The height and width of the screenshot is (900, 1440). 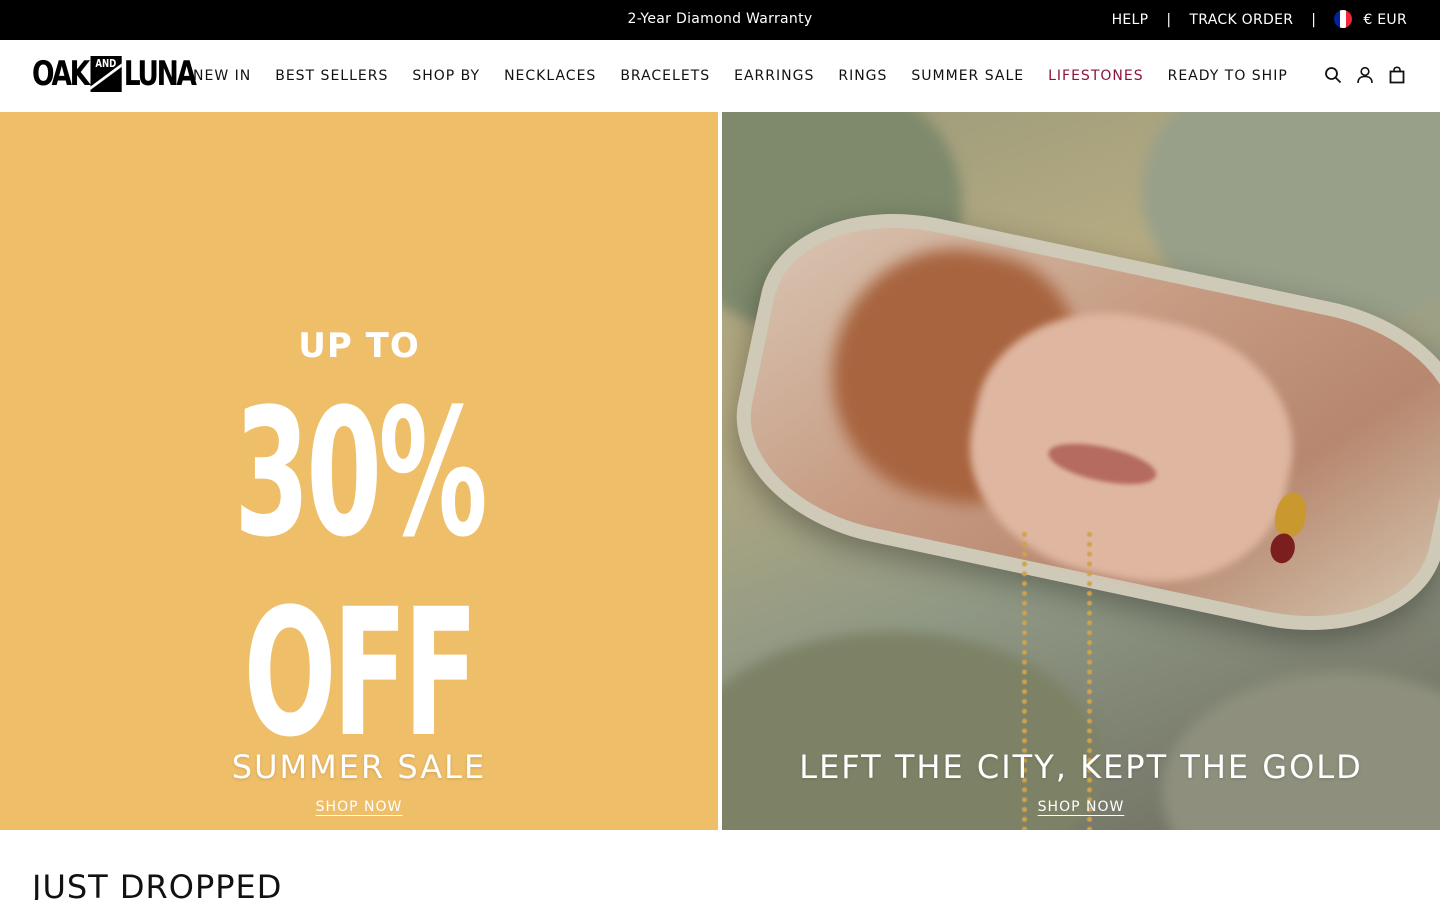 What do you see at coordinates (1096, 76) in the screenshot?
I see `nav-lifestones: LIFESTONES` at bounding box center [1096, 76].